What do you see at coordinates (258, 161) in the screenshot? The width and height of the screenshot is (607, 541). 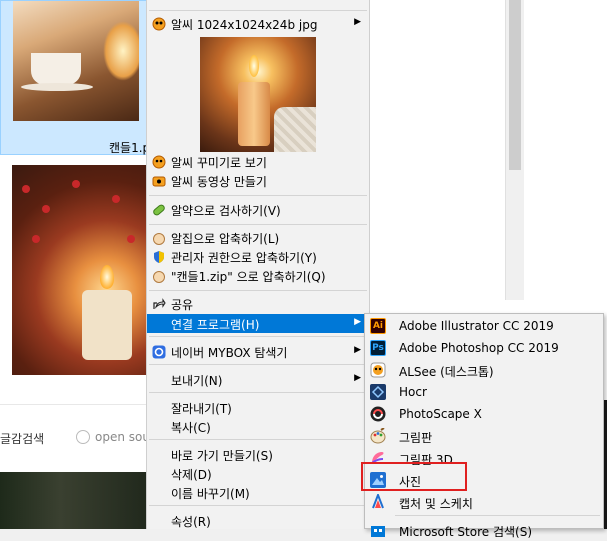 I see `menu-item-alsee-decorate: 알씨 꾸미기로 보기` at bounding box center [258, 161].